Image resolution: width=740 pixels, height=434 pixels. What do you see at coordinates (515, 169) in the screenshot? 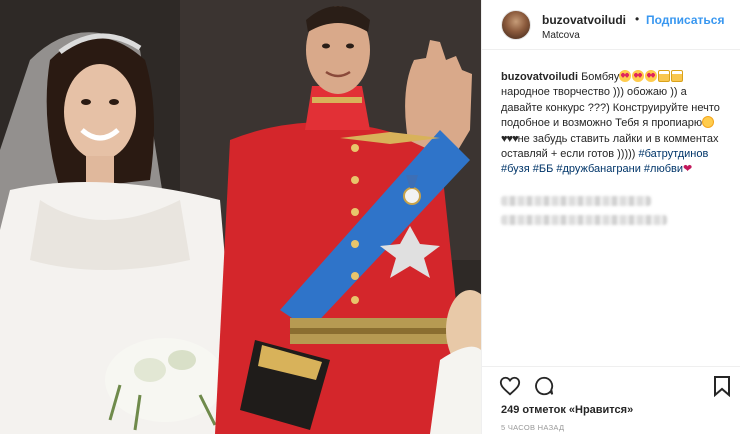
I see `hashtag-link: #бузя` at bounding box center [515, 169].